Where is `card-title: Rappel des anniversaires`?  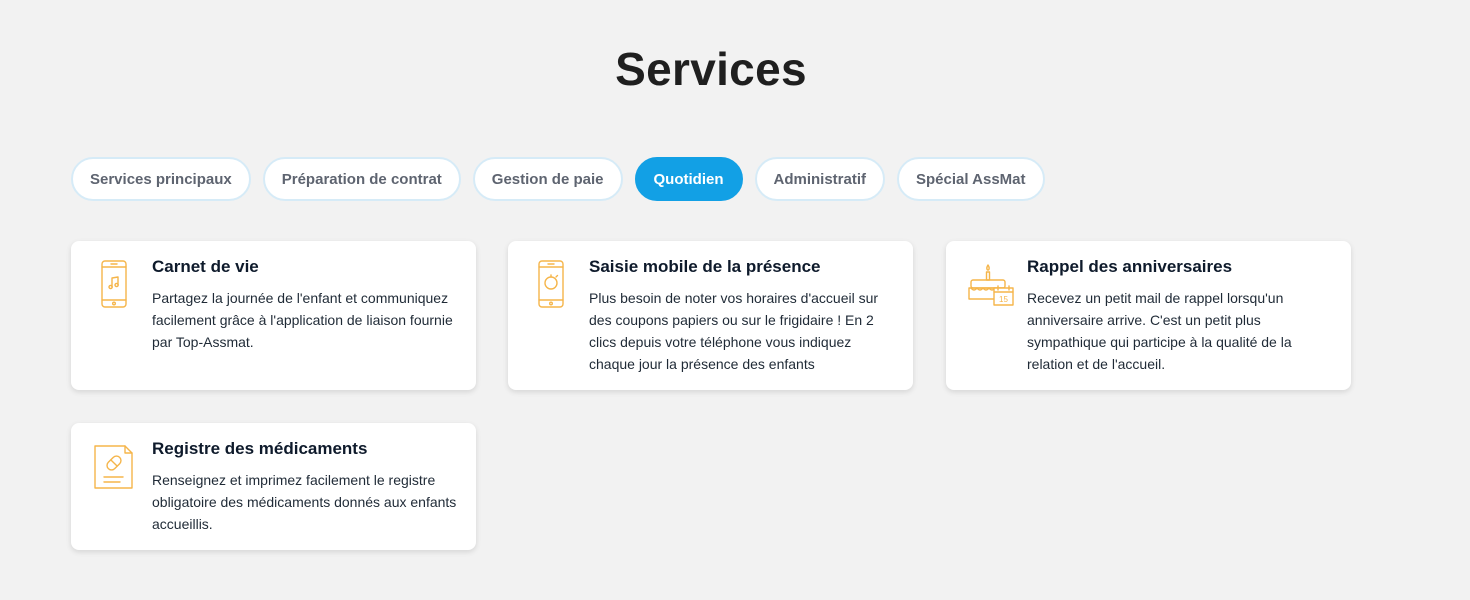 card-title: Rappel des anniversaires is located at coordinates (1130, 266).